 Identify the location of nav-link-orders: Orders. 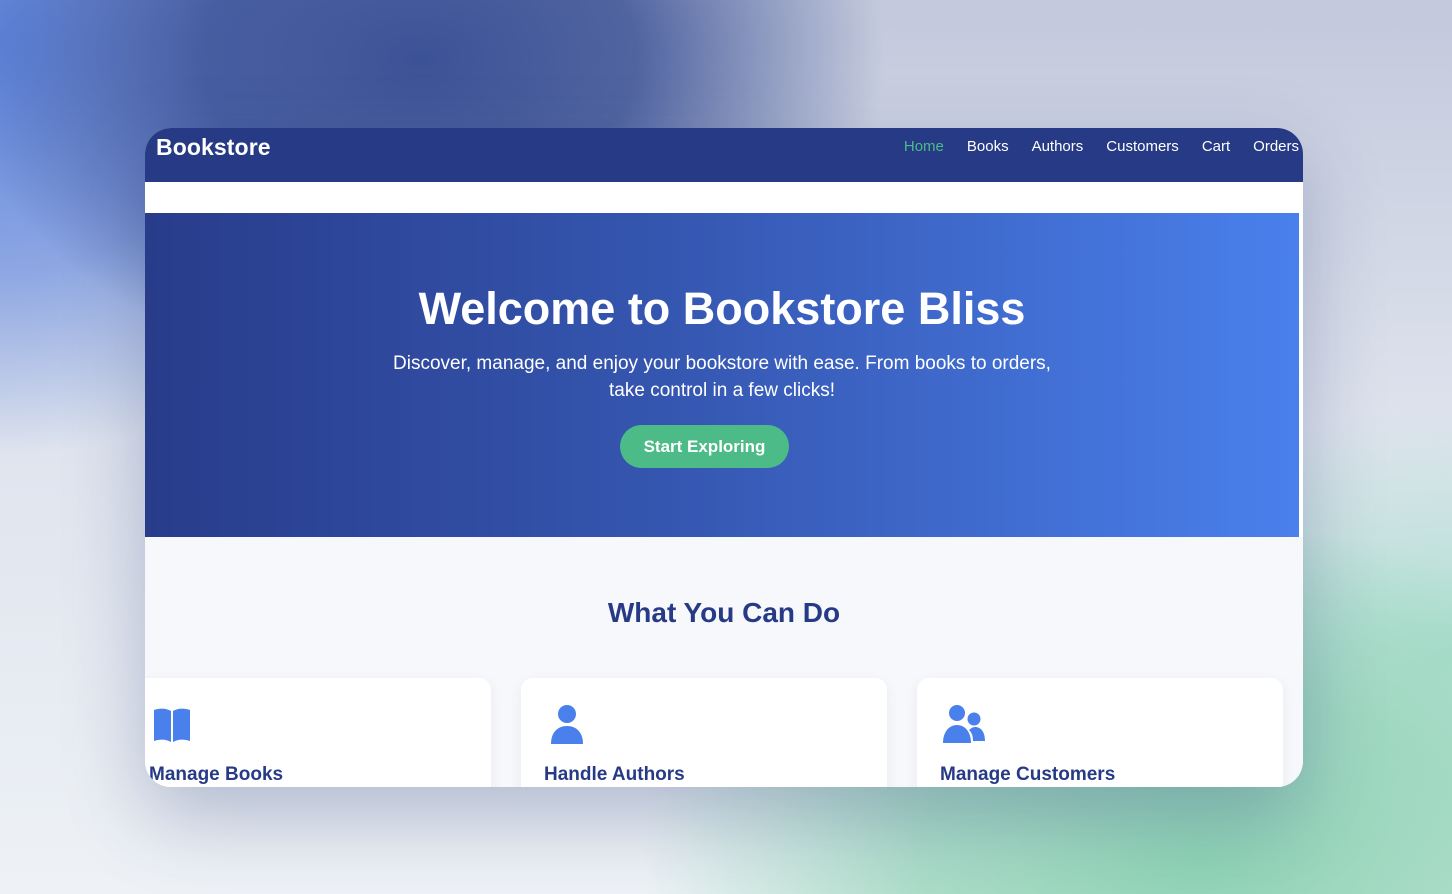
(1276, 146).